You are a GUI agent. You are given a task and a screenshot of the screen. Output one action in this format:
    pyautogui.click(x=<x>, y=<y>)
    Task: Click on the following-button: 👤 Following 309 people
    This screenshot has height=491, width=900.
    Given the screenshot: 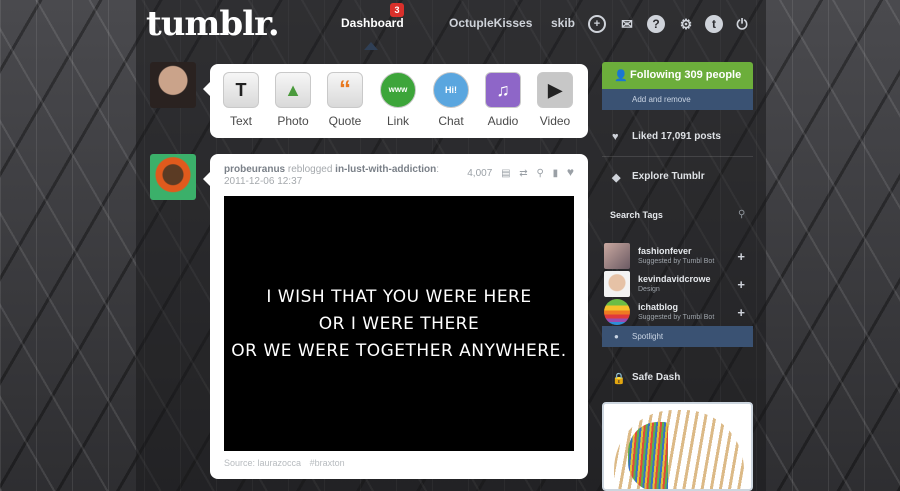 What is the action you would take?
    pyautogui.click(x=677, y=75)
    